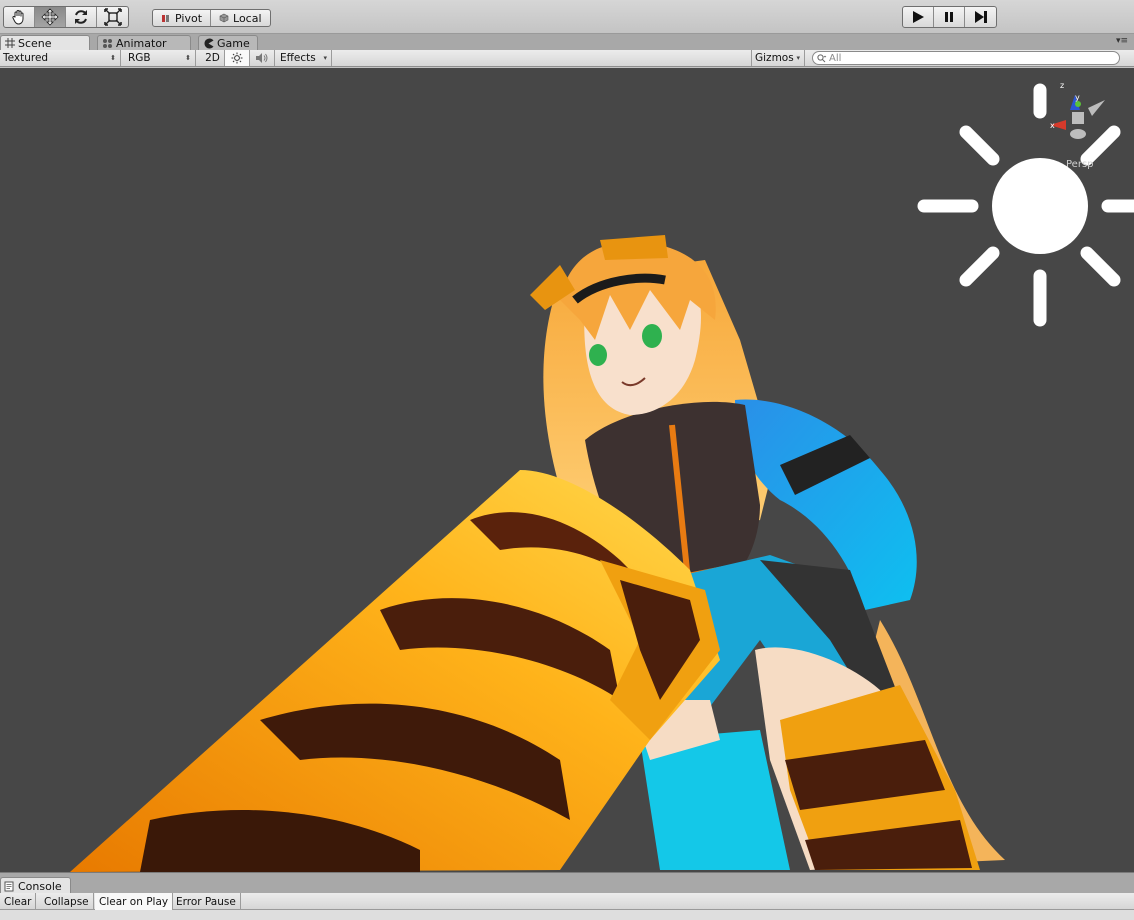 Image resolution: width=1134 pixels, height=920 pixels. What do you see at coordinates (567, 901) in the screenshot?
I see `console-toolbar: Clear Collapse Clear on Play Error Pause` at bounding box center [567, 901].